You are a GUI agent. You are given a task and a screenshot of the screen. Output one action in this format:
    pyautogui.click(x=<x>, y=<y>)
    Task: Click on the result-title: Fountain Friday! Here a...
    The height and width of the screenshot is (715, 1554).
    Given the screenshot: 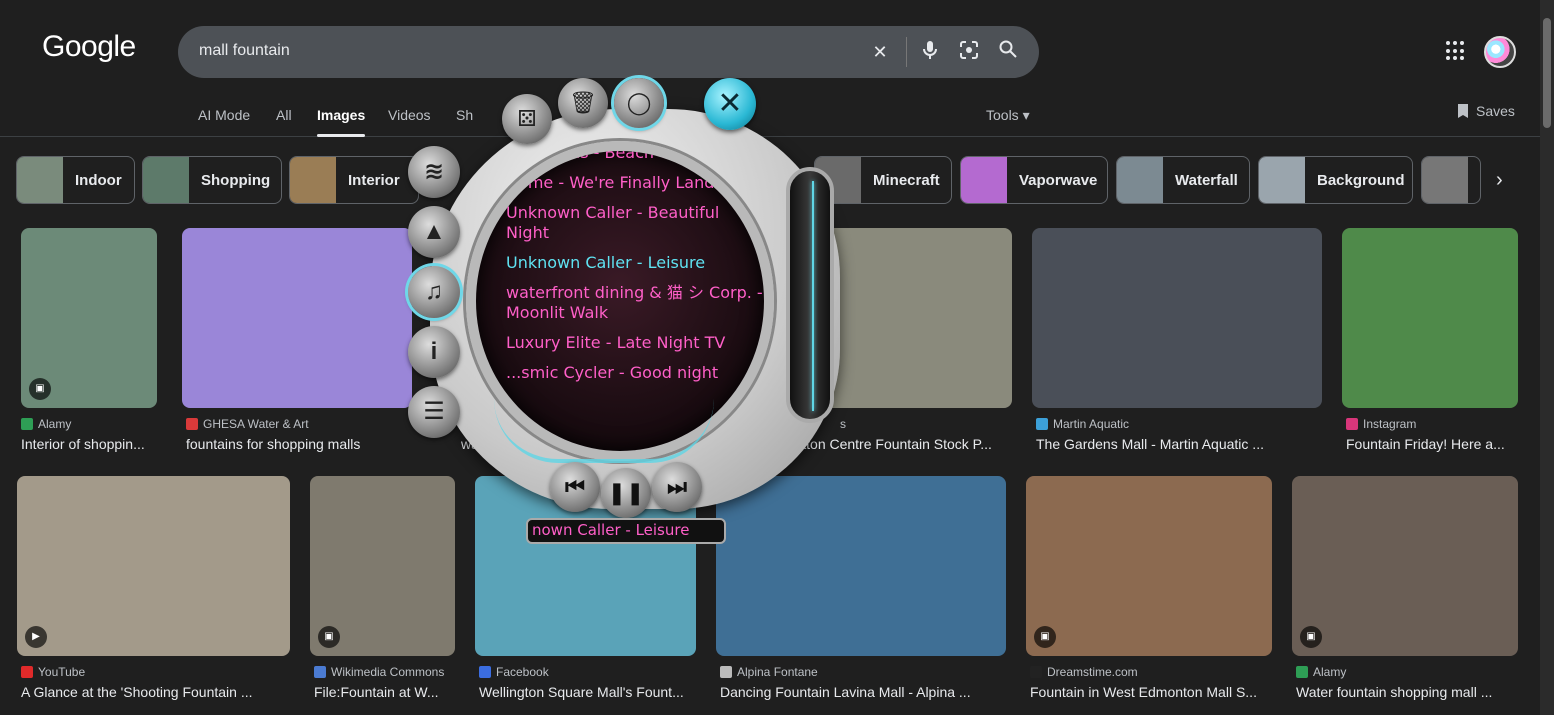 What is the action you would take?
    pyautogui.click(x=1434, y=444)
    